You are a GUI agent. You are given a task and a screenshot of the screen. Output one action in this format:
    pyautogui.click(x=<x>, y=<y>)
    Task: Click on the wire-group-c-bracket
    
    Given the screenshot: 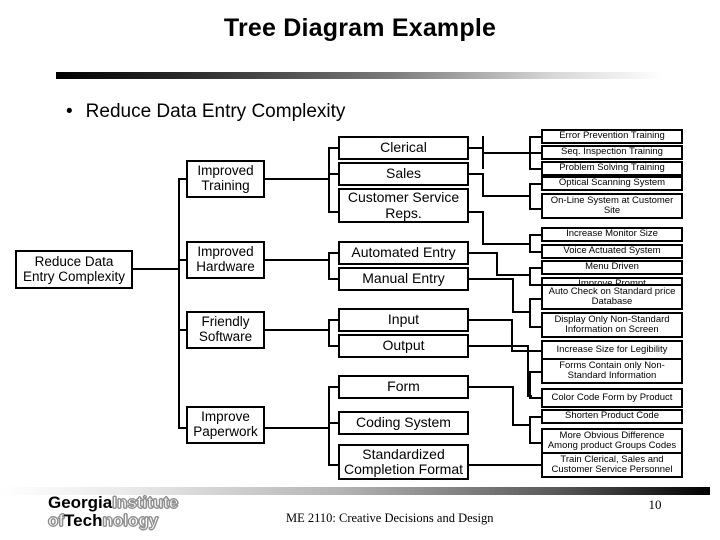 What is the action you would take?
    pyautogui.click(x=329, y=332)
    